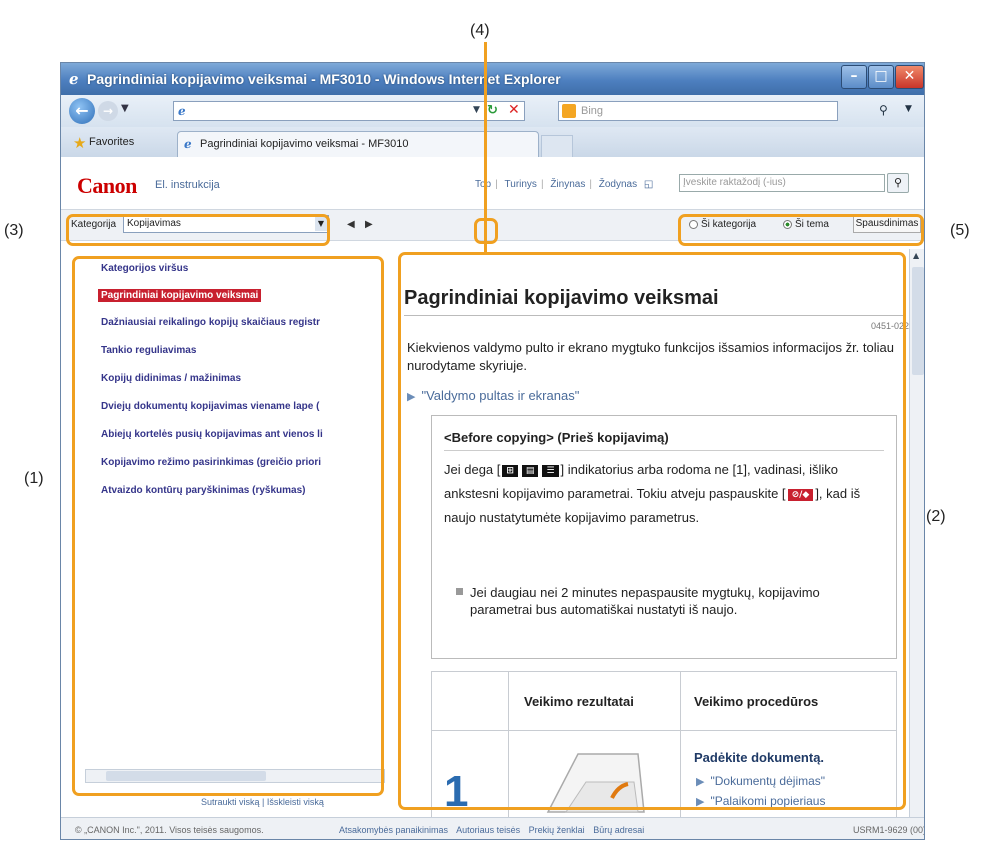 The image size is (987, 841). Describe the element at coordinates (476, 110) in the screenshot. I see `address-dropdown-icon: ▼` at that location.